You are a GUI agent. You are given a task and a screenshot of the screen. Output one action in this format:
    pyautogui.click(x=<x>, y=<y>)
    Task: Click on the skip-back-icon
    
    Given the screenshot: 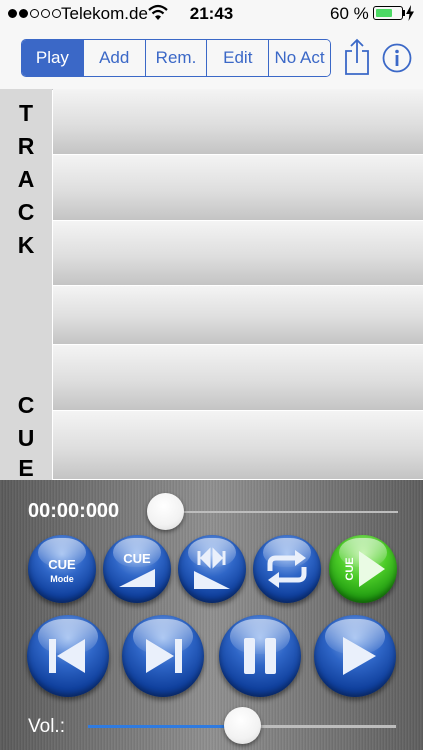 What is the action you would take?
    pyautogui.click(x=67, y=656)
    